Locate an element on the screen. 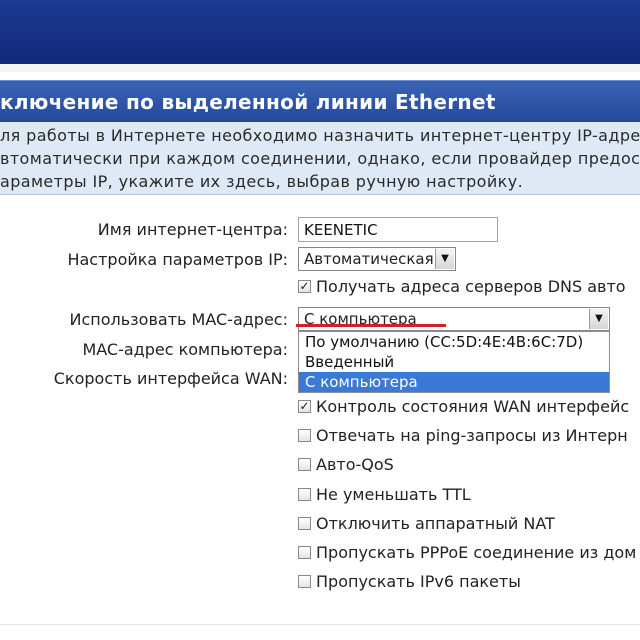 This screenshot has height=640, width=640. wan-monitor-label: Контроль состояния WAN интерфейс is located at coordinates (473, 406).